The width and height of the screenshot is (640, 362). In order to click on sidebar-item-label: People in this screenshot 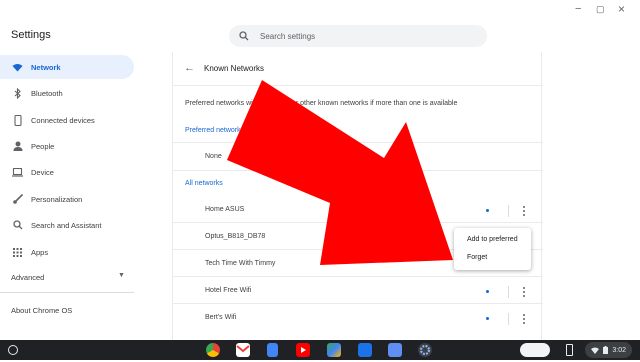, I will do `click(43, 146)`.